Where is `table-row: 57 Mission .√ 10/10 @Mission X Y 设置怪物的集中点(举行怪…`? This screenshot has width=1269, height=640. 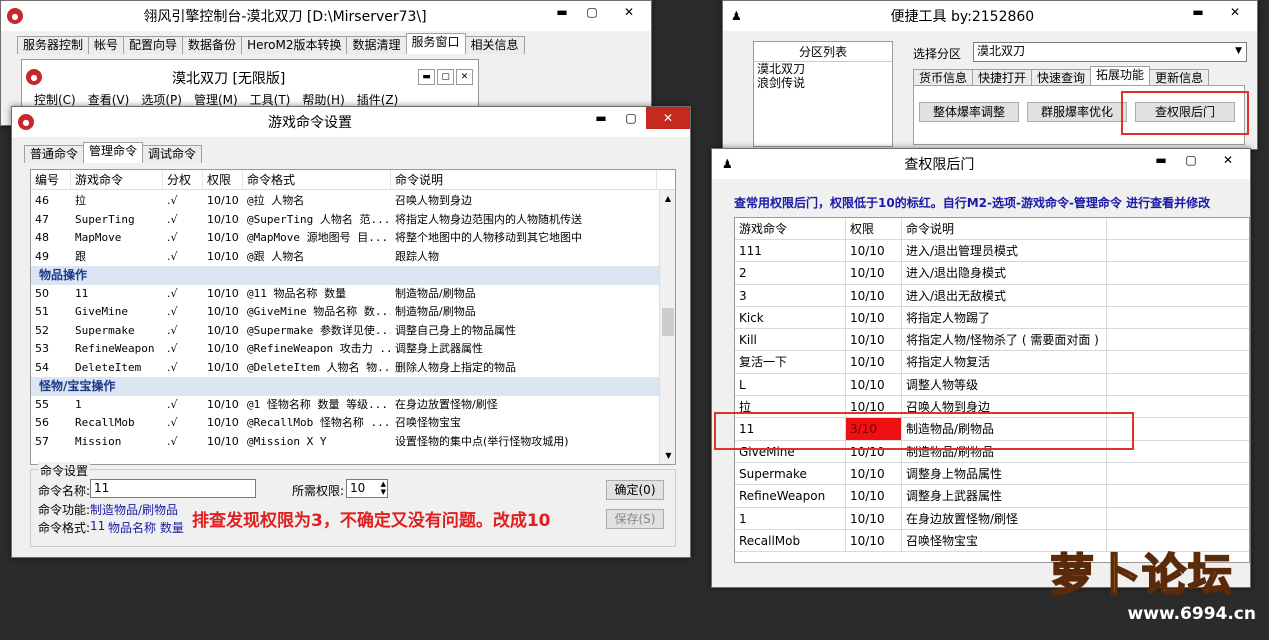 table-row: 57 Mission .√ 10/10 @Mission X Y 设置怪物的集中点(举行怪… is located at coordinates (345, 442).